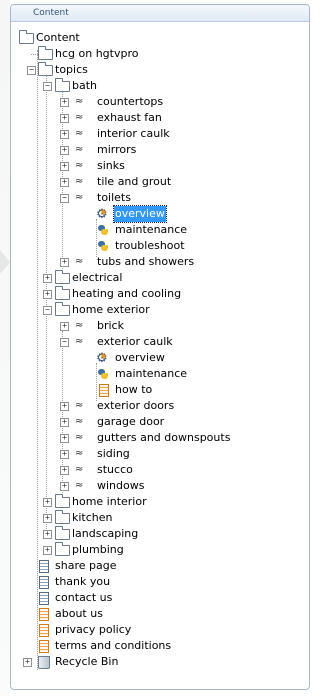 This screenshot has height=696, width=320. I want to click on tree-item-privacy-policy: privacy policy, so click(160, 630).